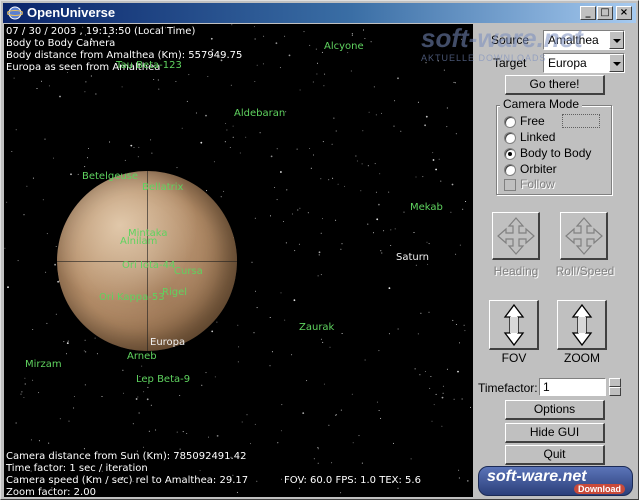  What do you see at coordinates (319, 13) in the screenshot?
I see `title-bar: OpenUniverse _ □ ×` at bounding box center [319, 13].